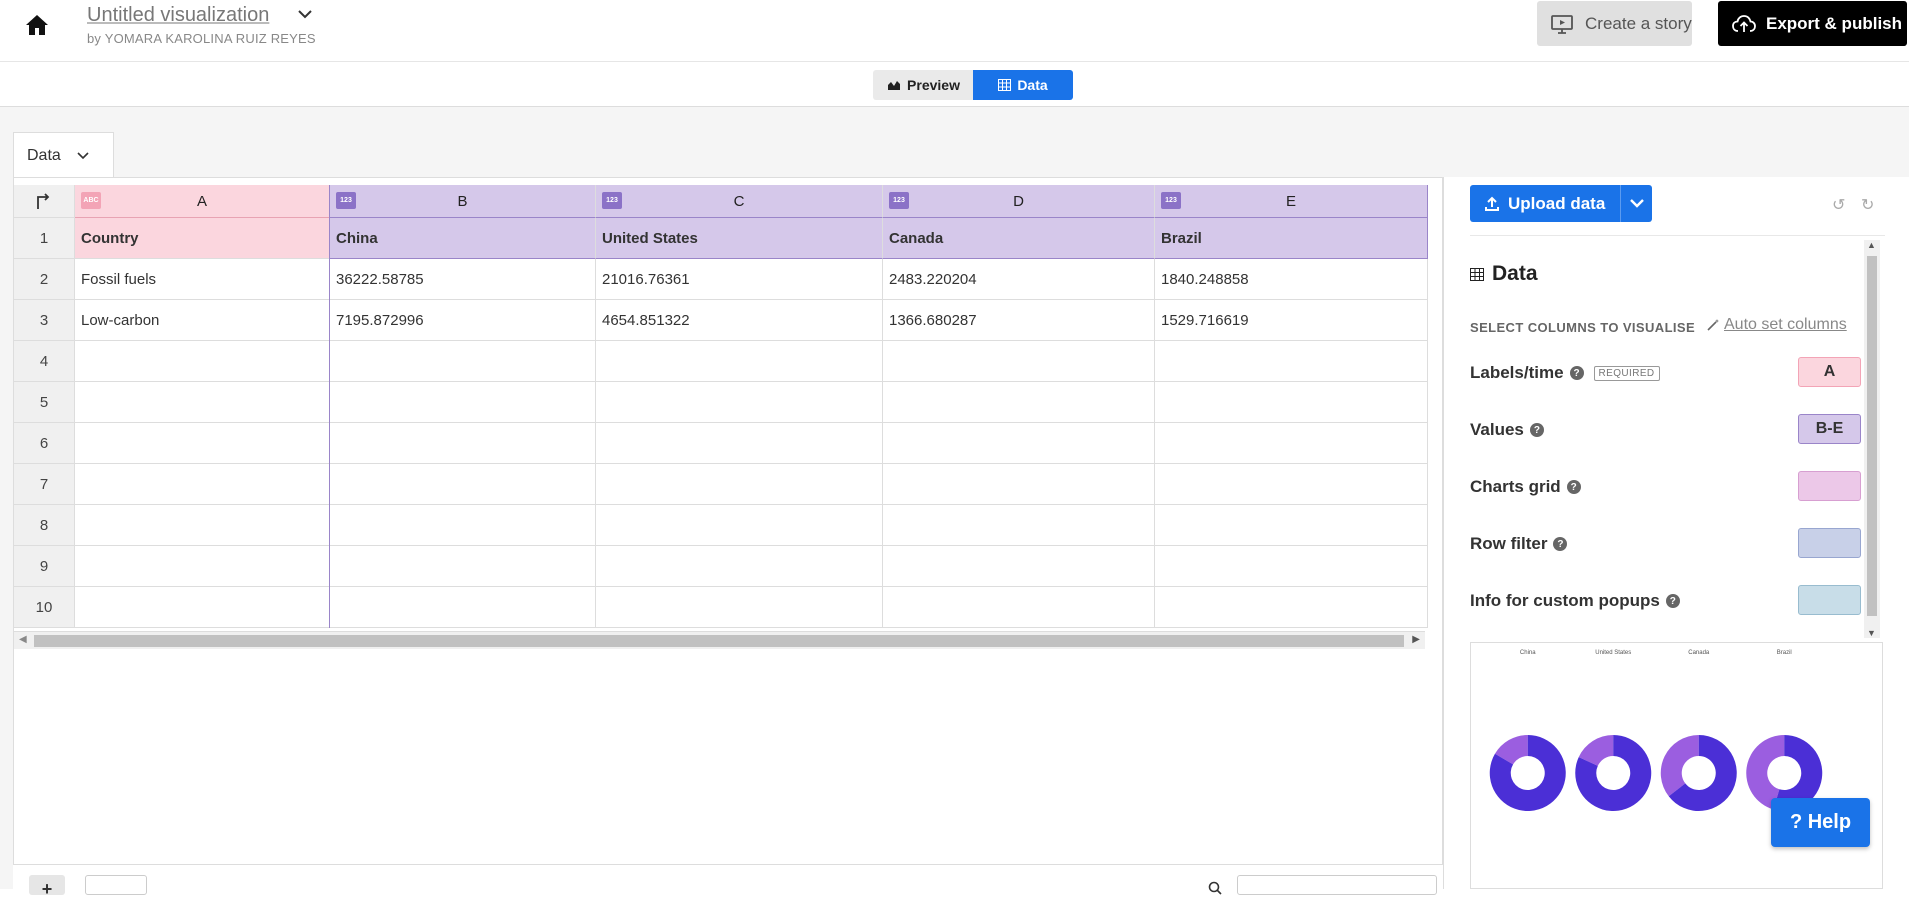 The height and width of the screenshot is (903, 1909). I want to click on vertical-scrollbar: ▲ ▼, so click(1872, 439).